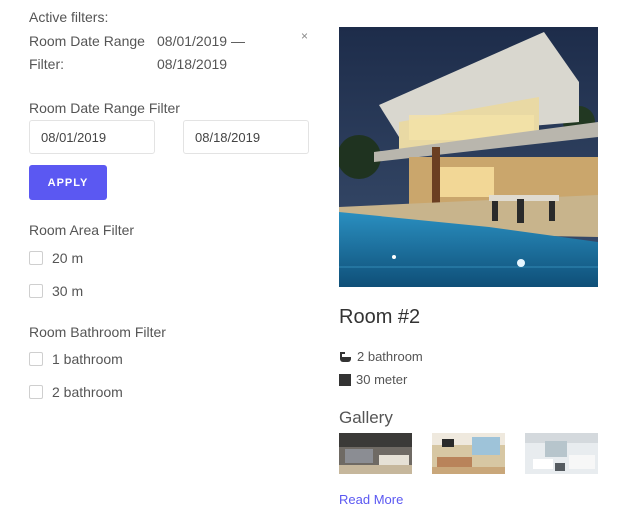  Describe the element at coordinates (382, 379) in the screenshot. I see `area-value: 30 meter` at that location.